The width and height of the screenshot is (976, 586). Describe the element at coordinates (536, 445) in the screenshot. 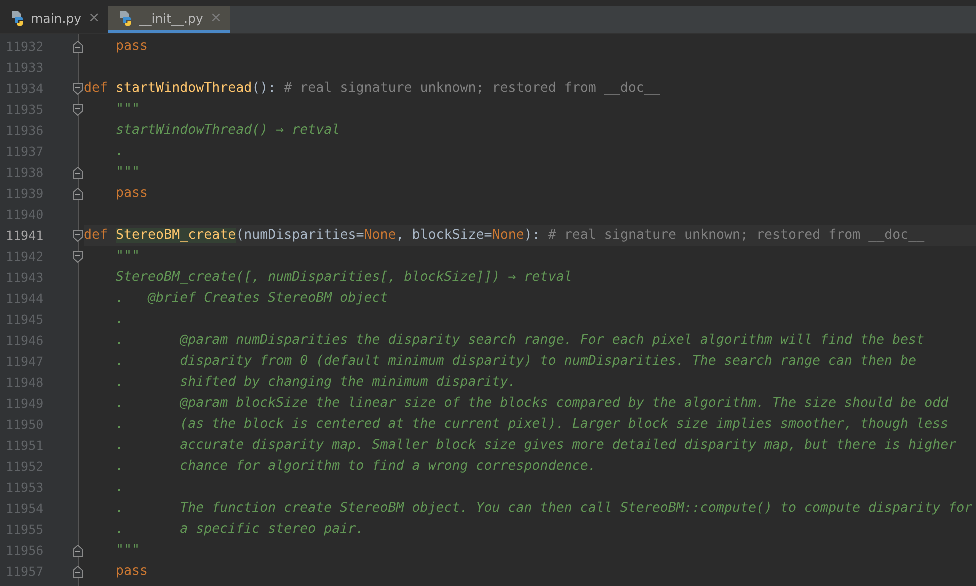

I see `code-line: . accurate disparity map. Smaller block size gives more detailed disparity map, but there is higher` at that location.